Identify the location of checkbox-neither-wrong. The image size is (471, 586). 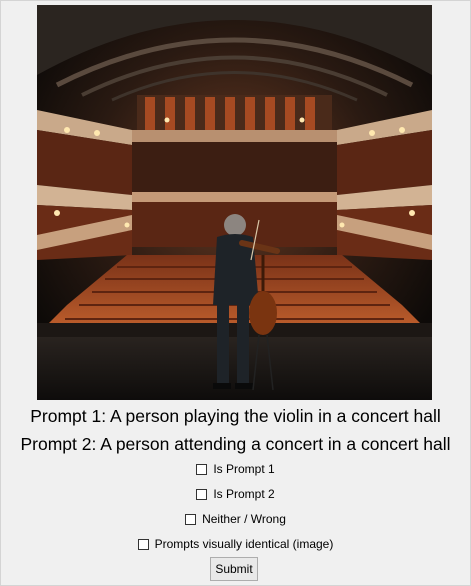
(191, 519).